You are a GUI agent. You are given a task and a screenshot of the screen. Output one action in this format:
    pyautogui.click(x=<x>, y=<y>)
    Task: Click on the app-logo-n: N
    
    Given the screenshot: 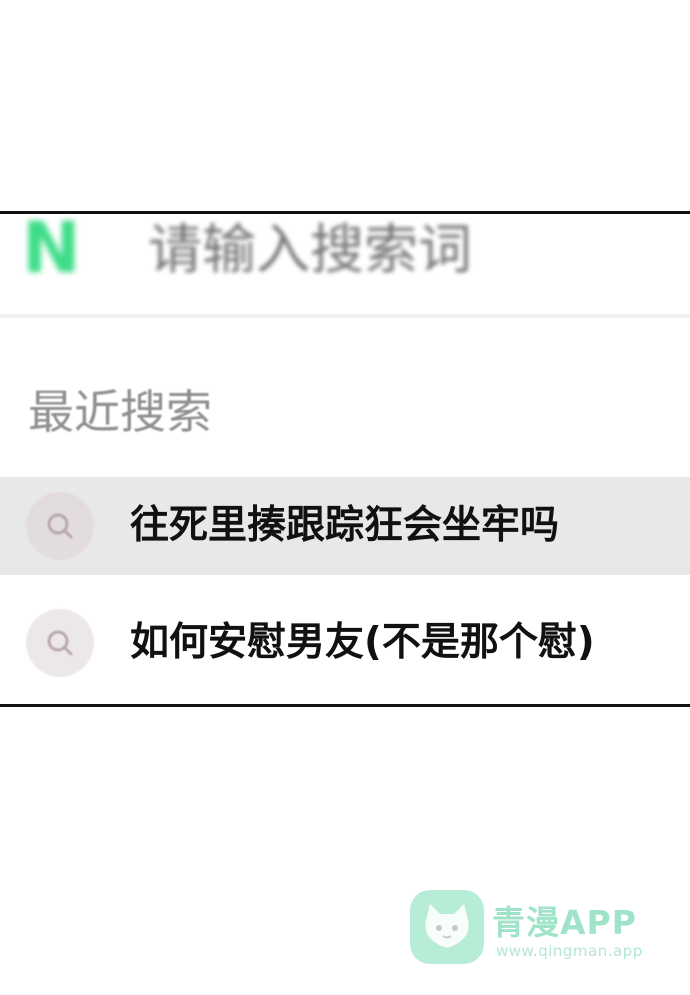 What is the action you would take?
    pyautogui.click(x=59, y=248)
    